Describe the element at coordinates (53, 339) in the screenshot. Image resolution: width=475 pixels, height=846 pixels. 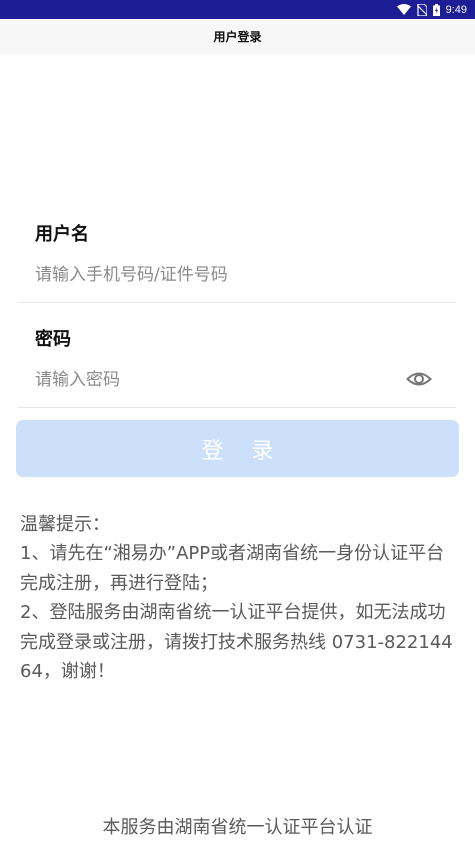
I see `password-label: 密码` at that location.